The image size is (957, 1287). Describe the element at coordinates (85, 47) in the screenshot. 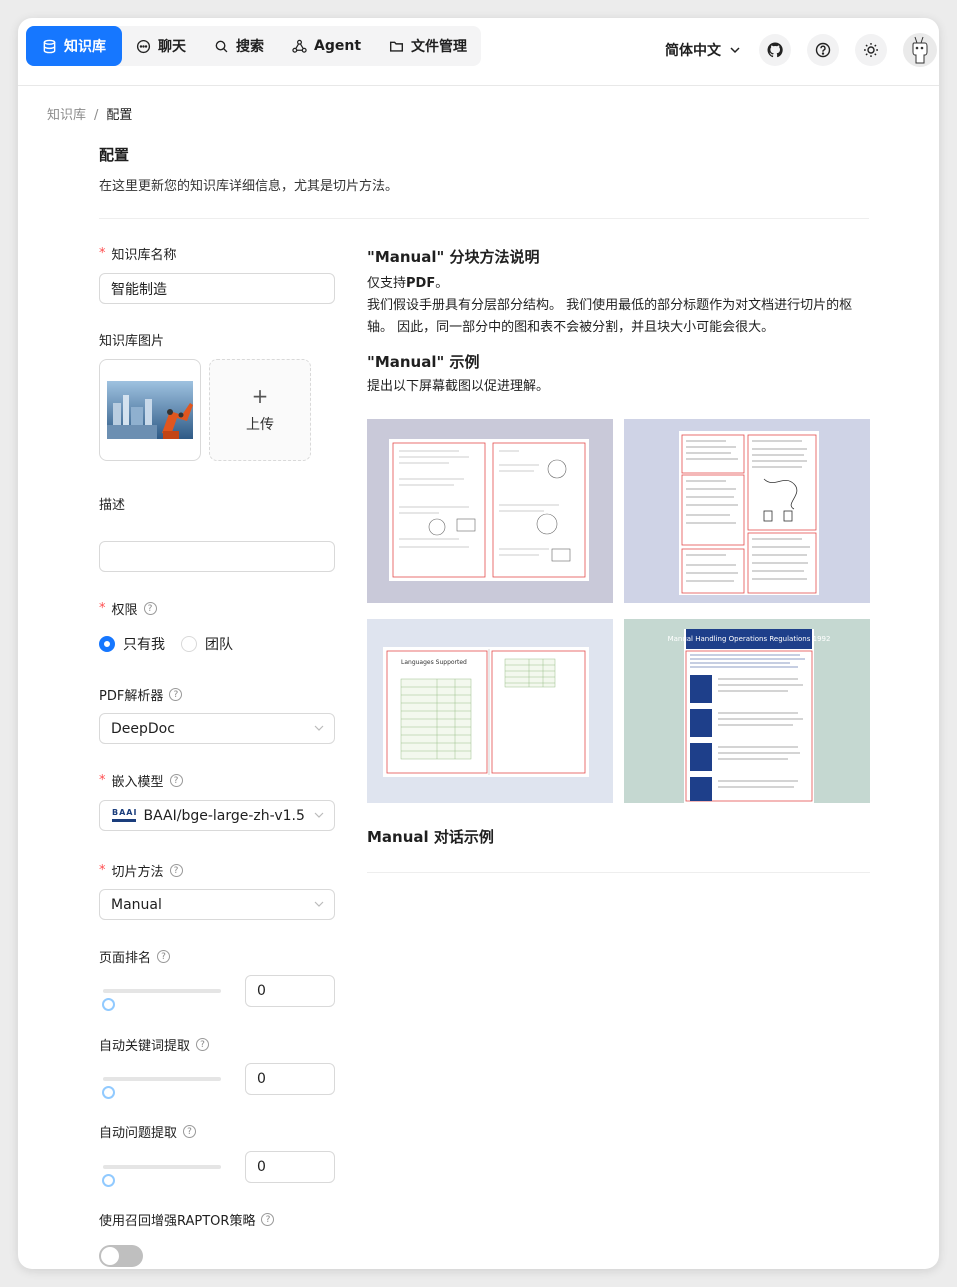

I see `nav-tab-label: 知识库` at that location.